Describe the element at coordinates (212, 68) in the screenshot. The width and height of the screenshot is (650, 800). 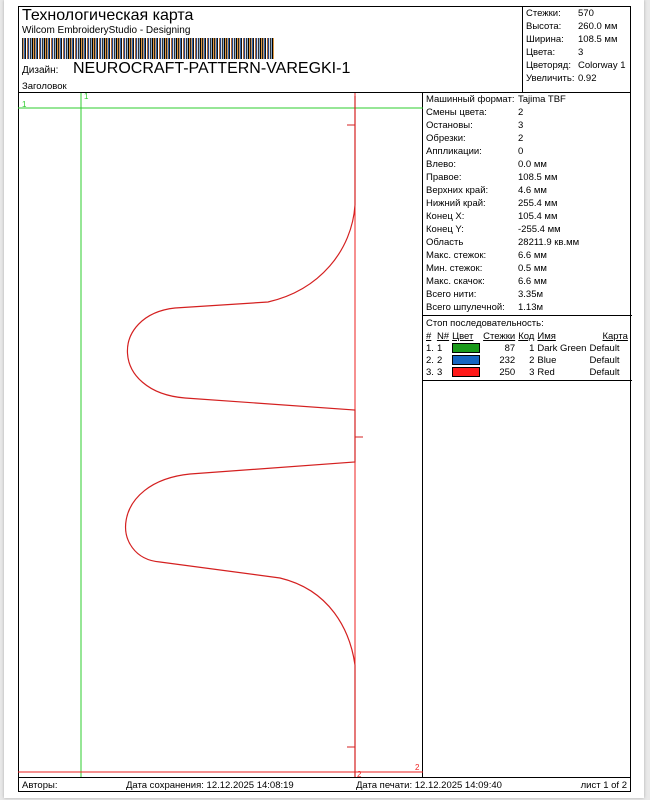
I see `design-name: NEUROCRAFT-PATTERN-VAREGKI-1` at that location.